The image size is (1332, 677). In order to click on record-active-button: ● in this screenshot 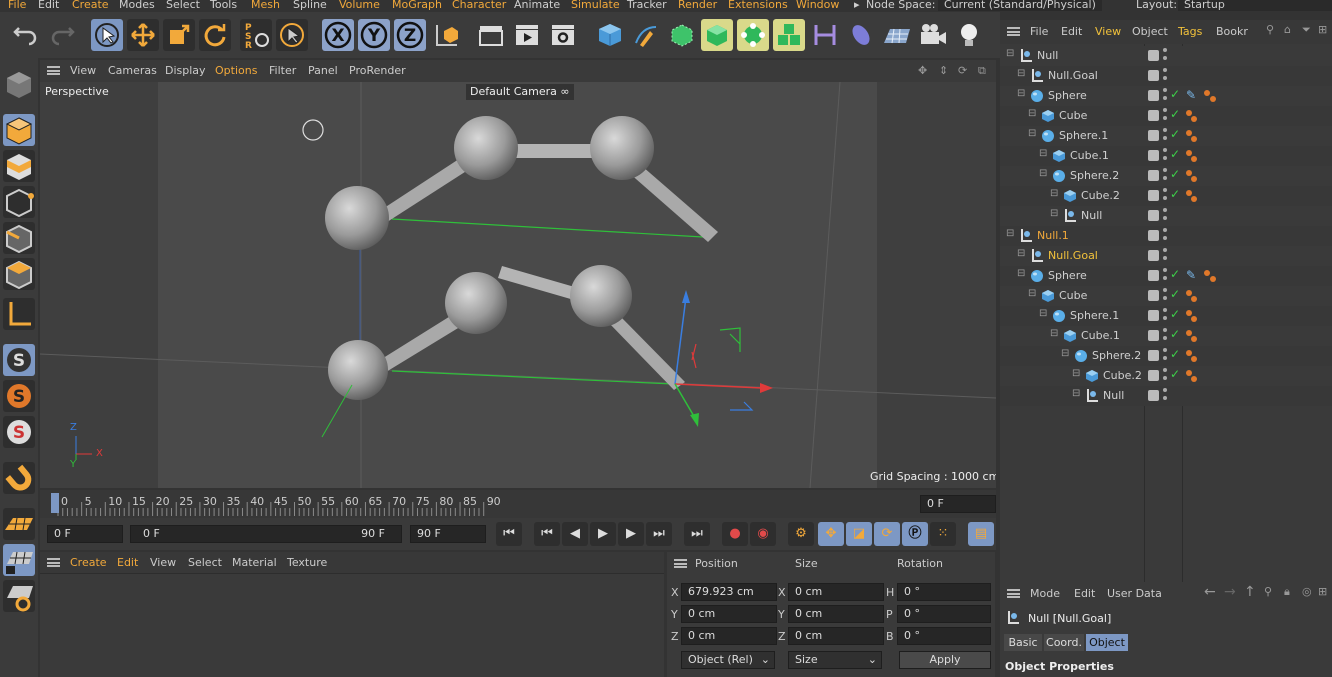, I will do `click(735, 534)`.